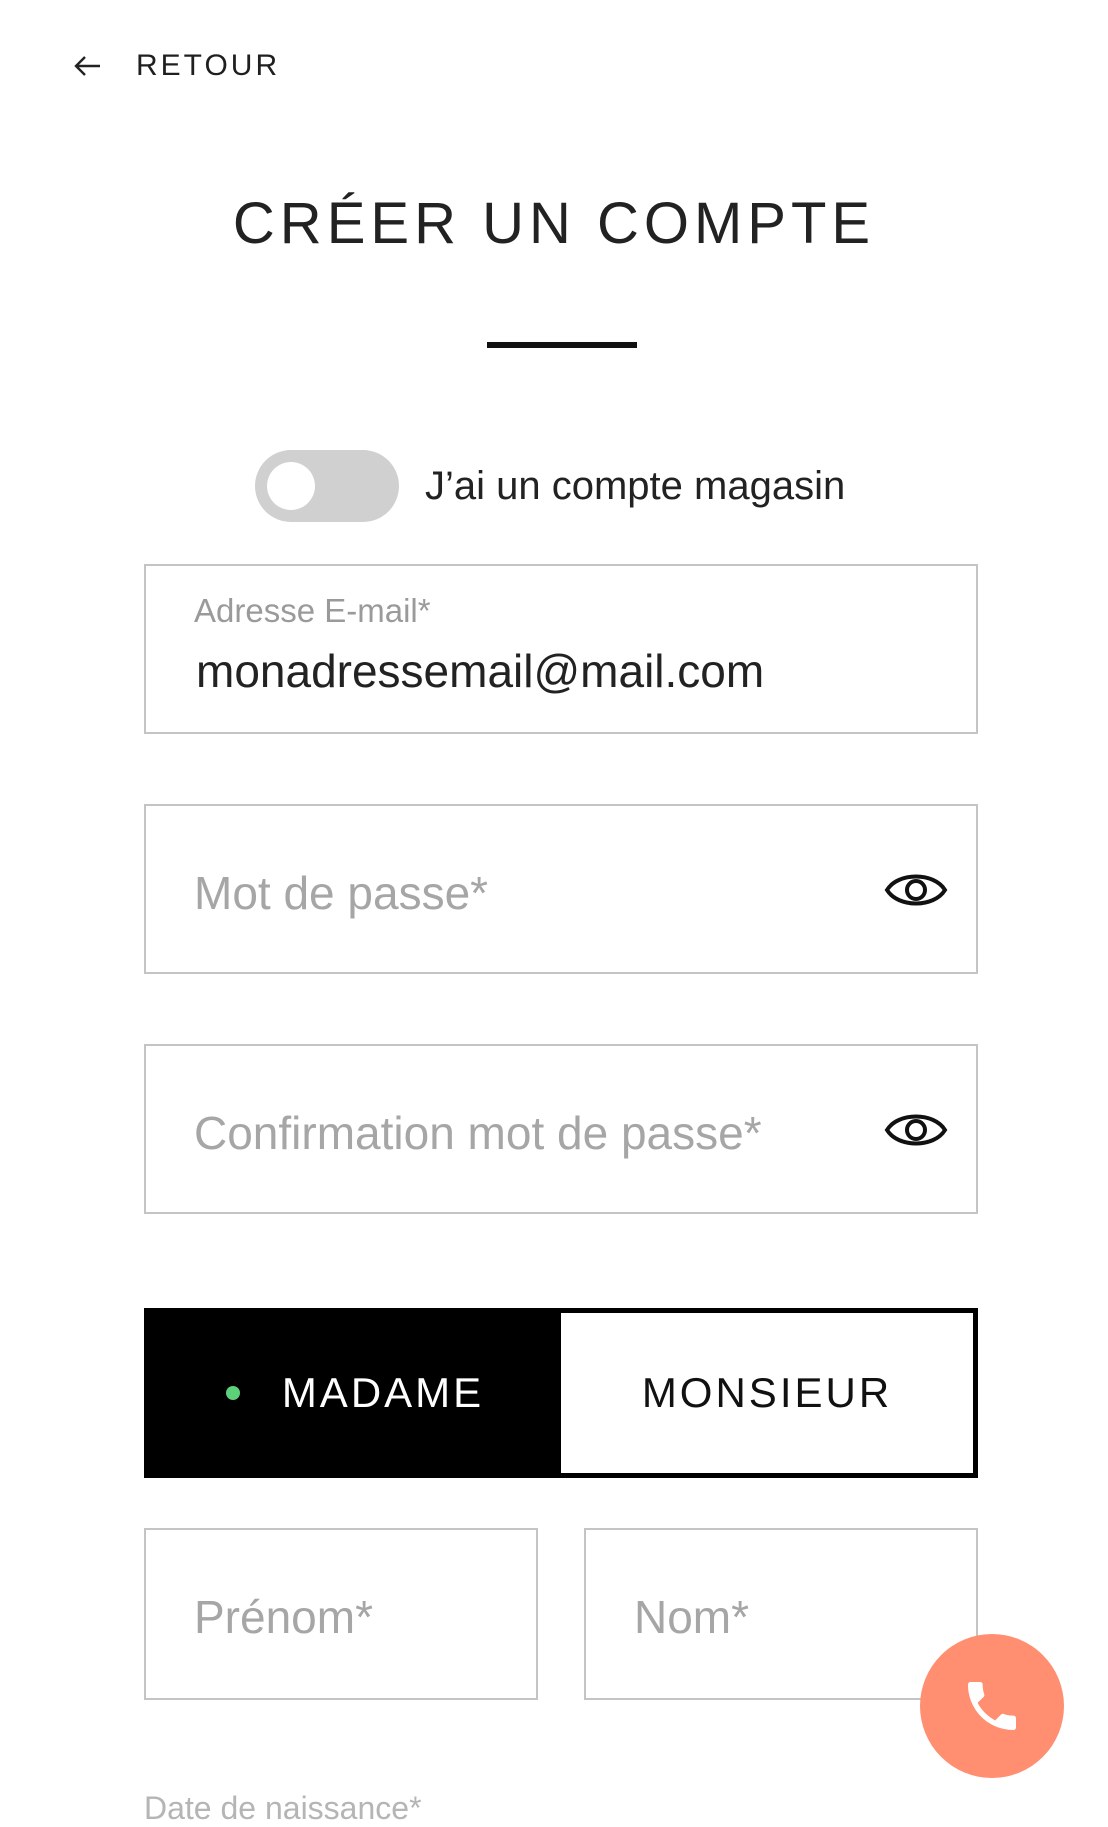 The width and height of the screenshot is (1108, 1827). What do you see at coordinates (87, 66) in the screenshot?
I see `arrow-left-icon` at bounding box center [87, 66].